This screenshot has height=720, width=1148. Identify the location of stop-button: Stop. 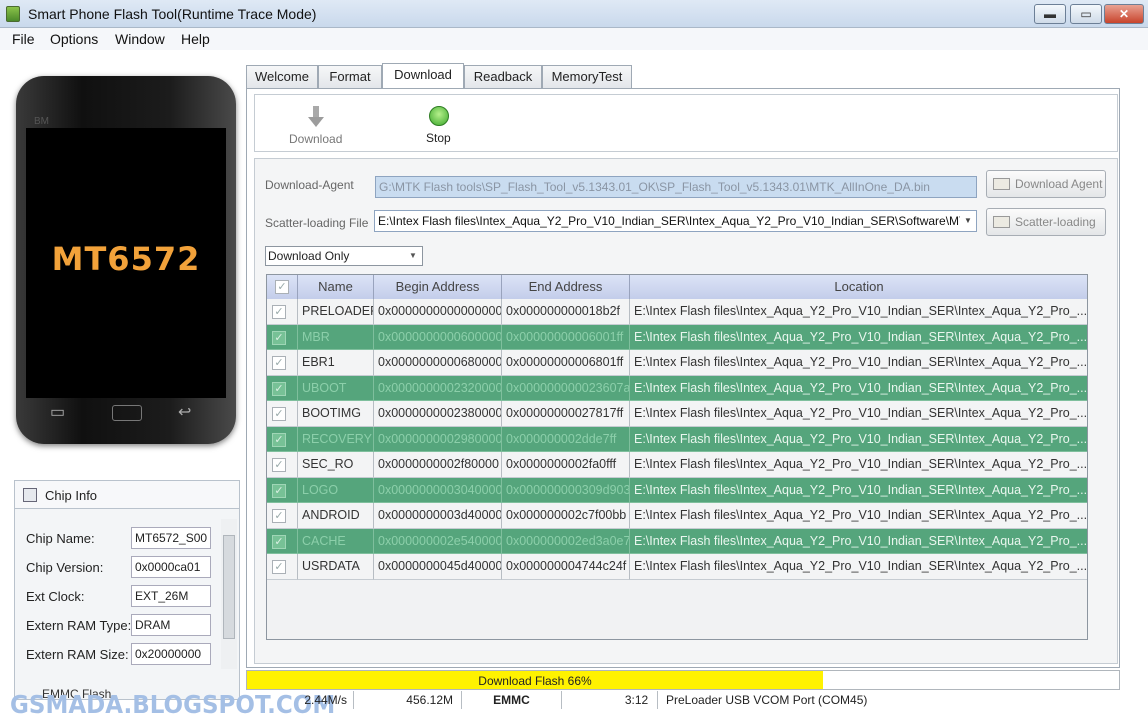
(438, 138).